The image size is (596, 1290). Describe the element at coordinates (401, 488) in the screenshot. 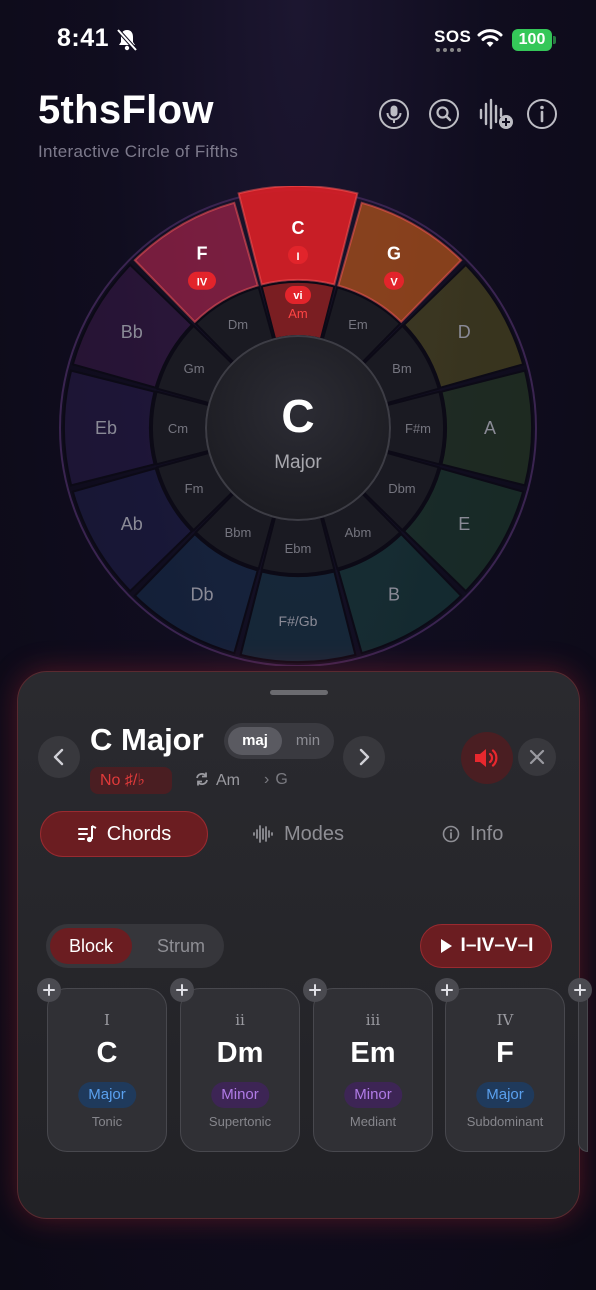

I see `minor-key-label: Dbm` at that location.